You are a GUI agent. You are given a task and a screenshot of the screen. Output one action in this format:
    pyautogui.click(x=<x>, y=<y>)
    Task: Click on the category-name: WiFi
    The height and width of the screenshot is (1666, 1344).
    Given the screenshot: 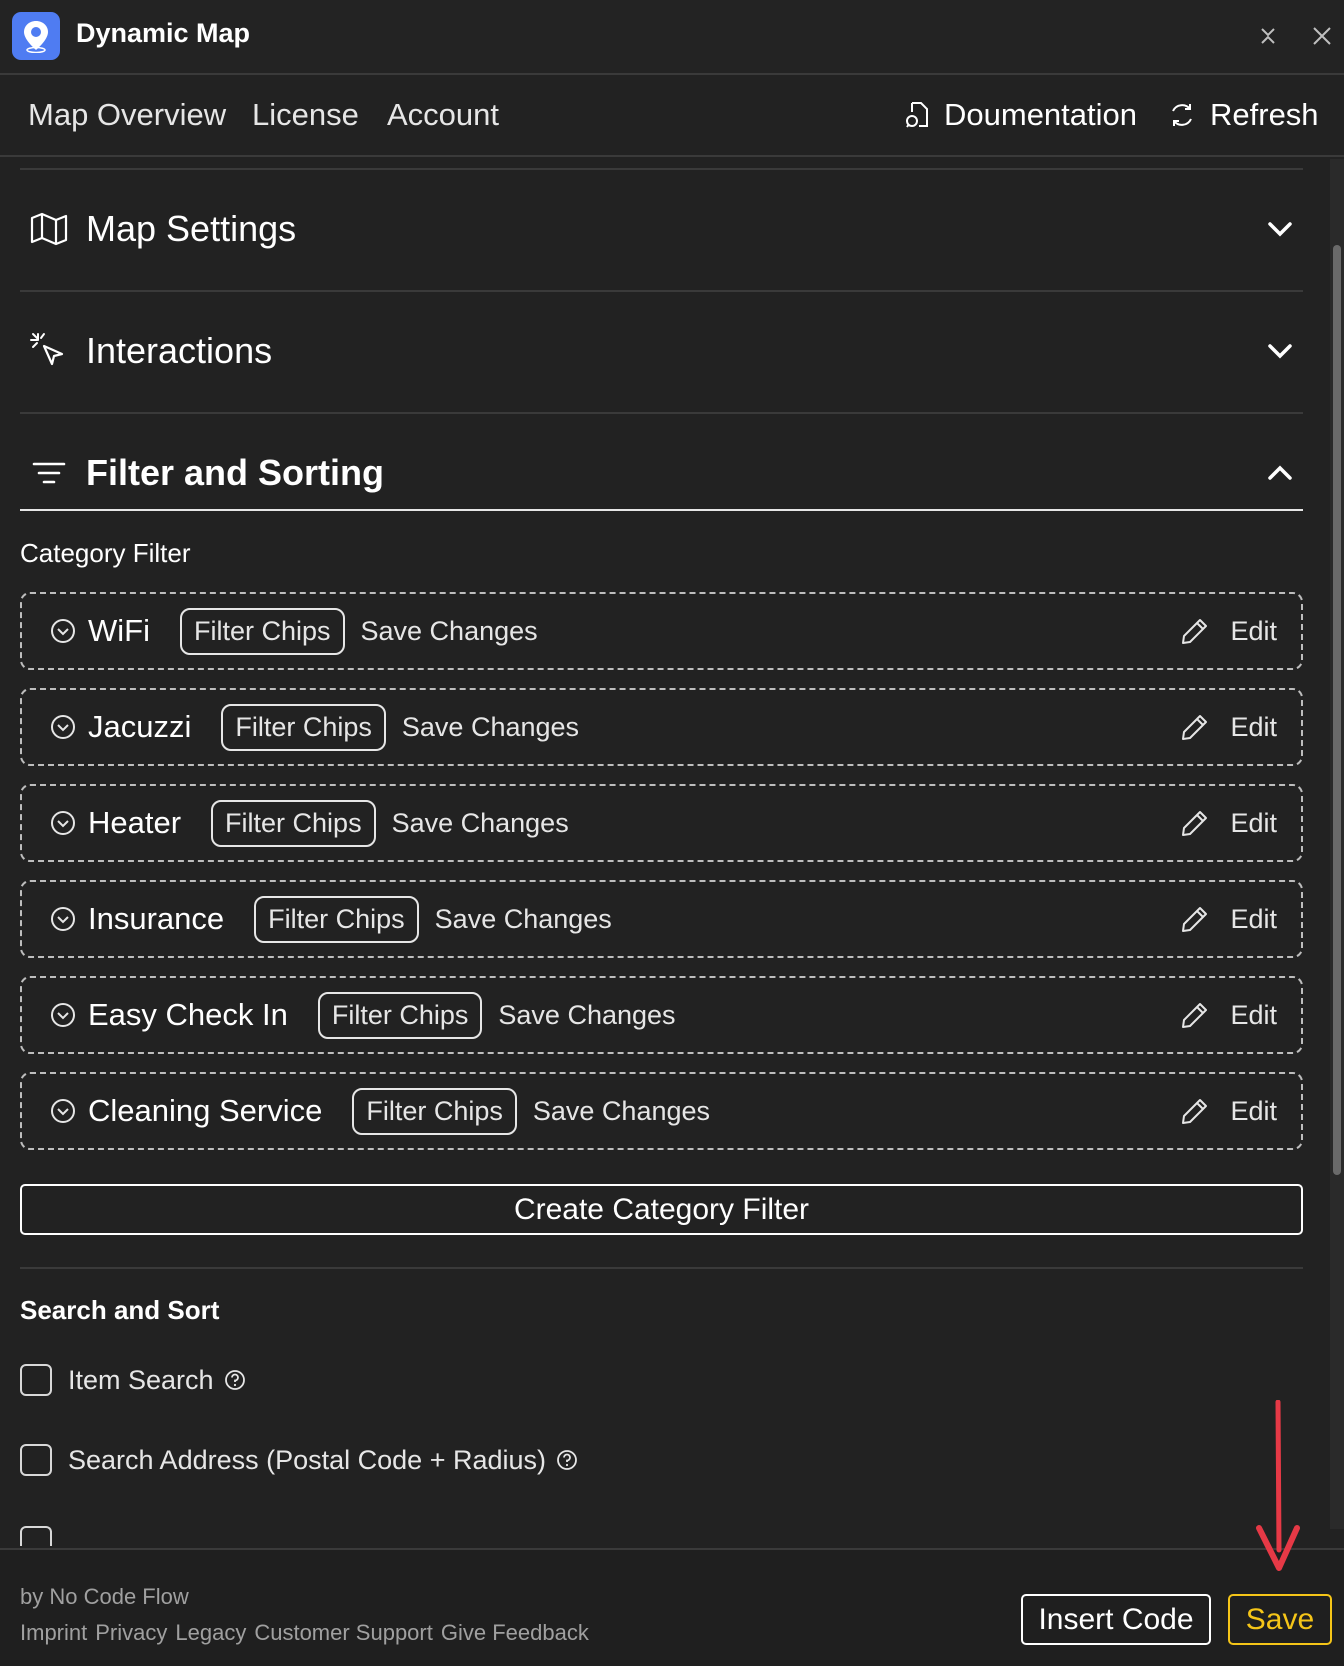 What is the action you would take?
    pyautogui.click(x=119, y=630)
    